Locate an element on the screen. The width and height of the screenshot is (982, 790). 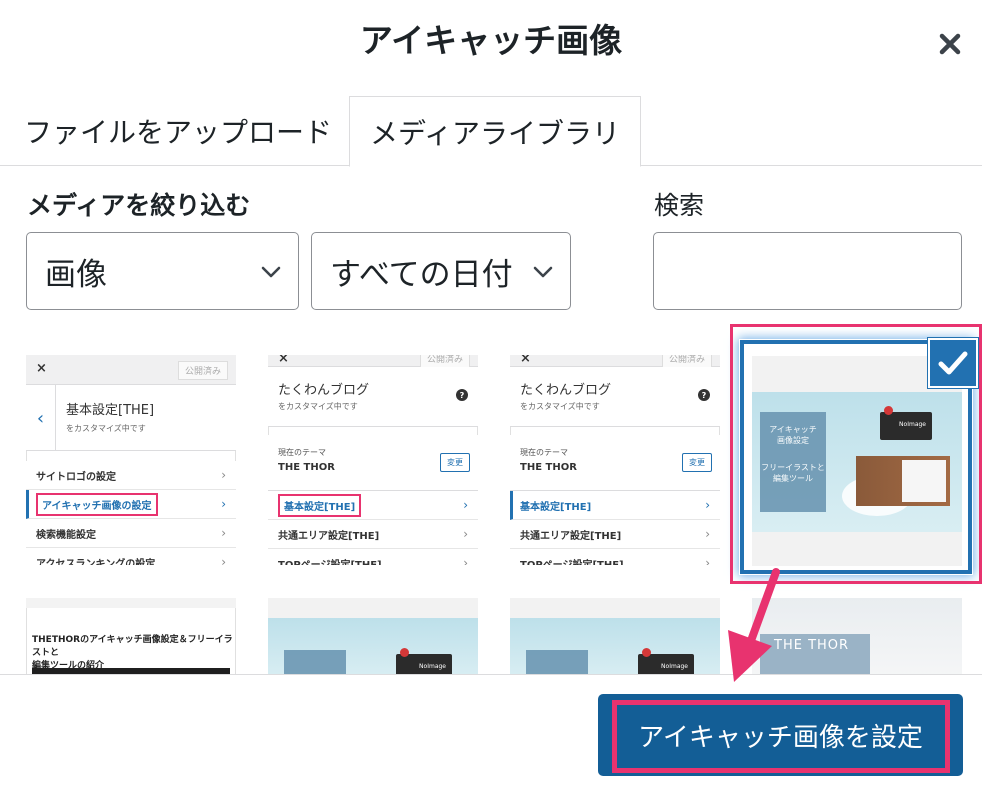
customizer-row: 検索機能設定 › is located at coordinates (131, 533).